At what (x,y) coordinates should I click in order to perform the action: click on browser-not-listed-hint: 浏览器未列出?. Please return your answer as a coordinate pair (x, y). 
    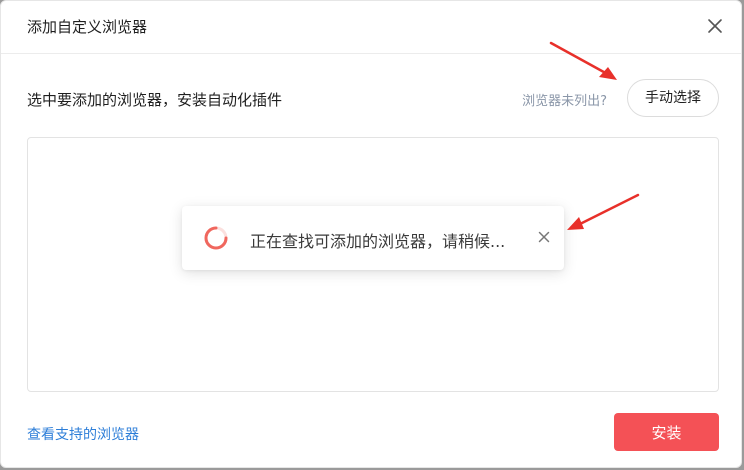
    Looking at the image, I should click on (564, 101).